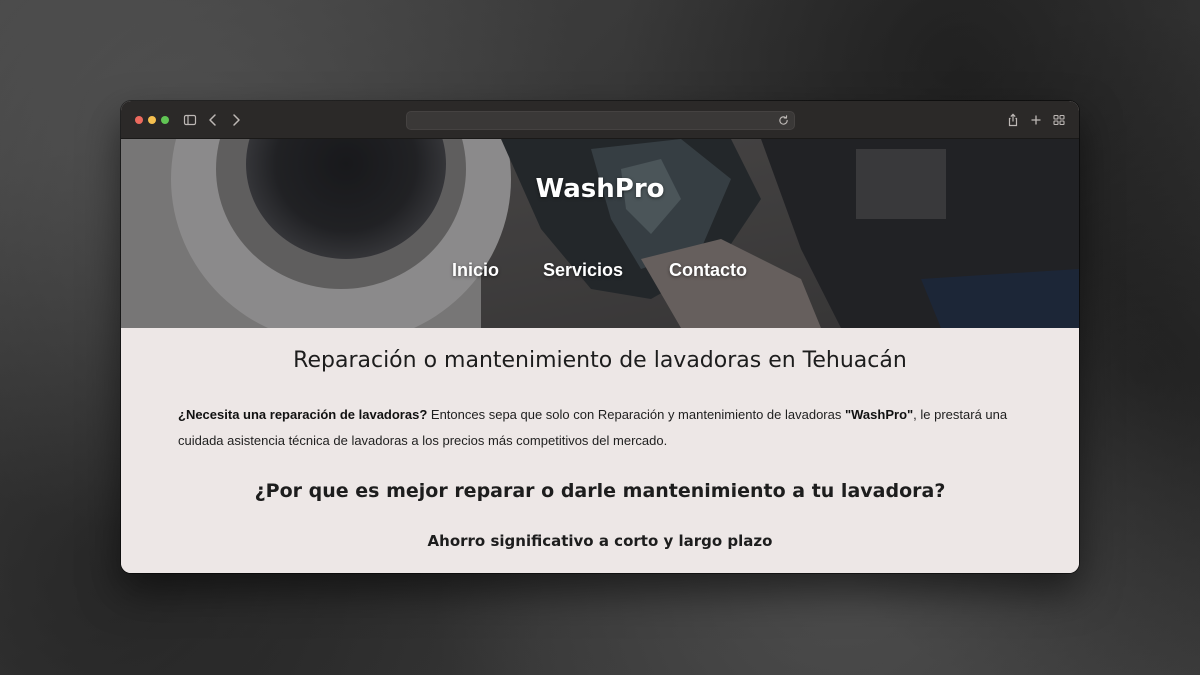 Image resolution: width=1200 pixels, height=675 pixels. I want to click on plus-icon, so click(1036, 120).